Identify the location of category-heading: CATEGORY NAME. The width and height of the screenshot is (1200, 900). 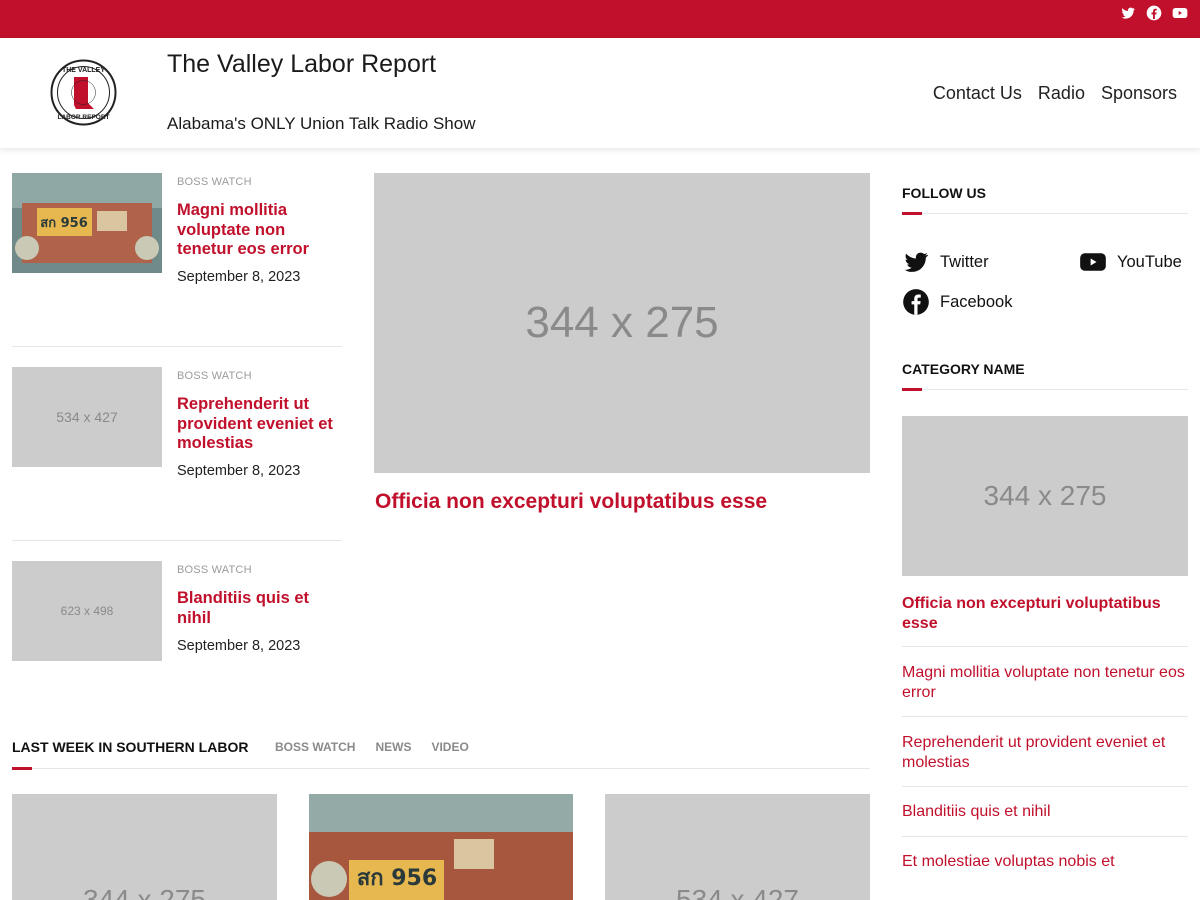
(963, 369).